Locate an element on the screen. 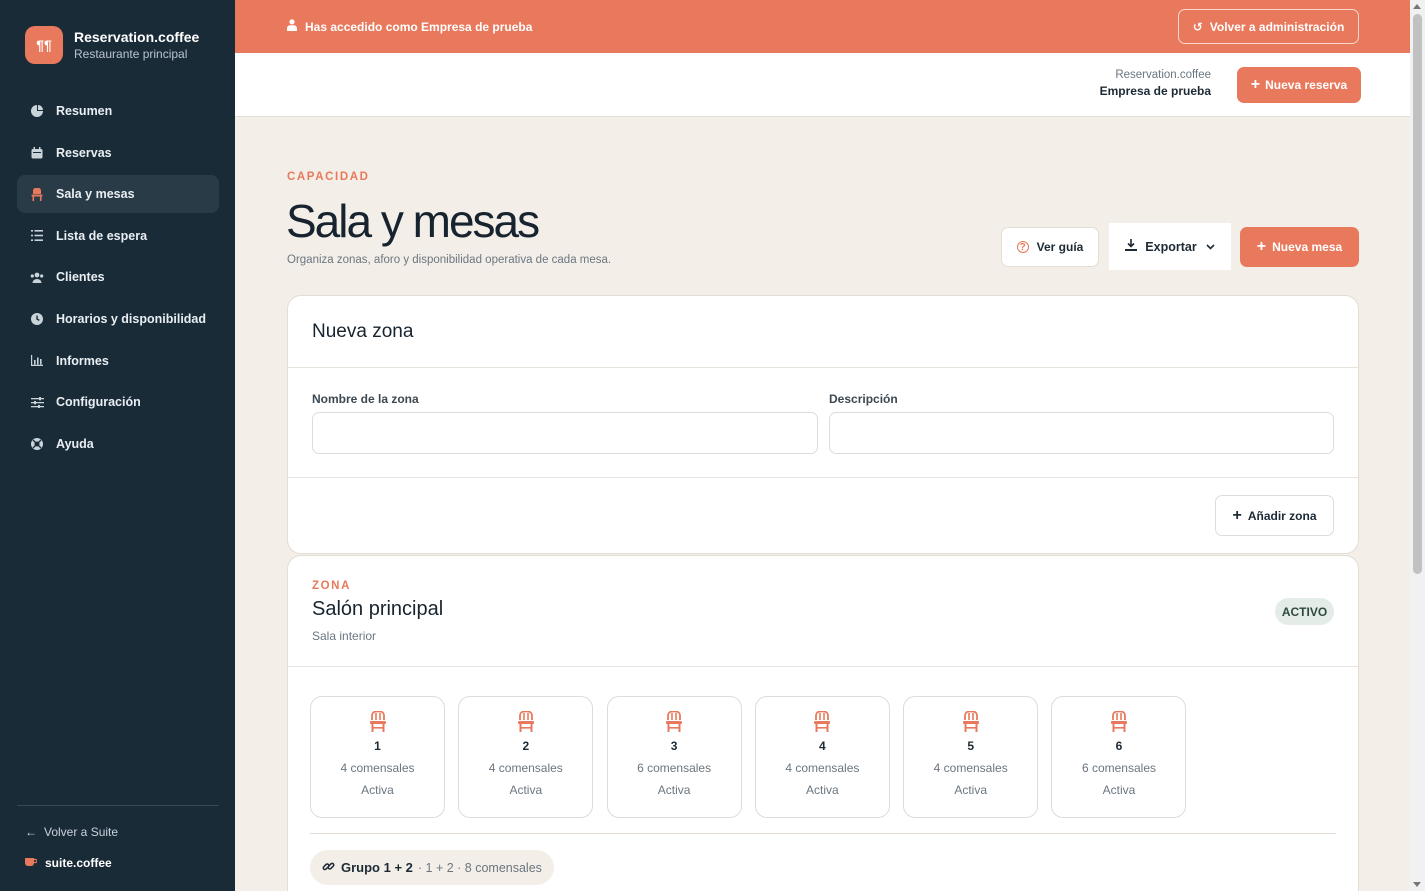  suite-brand-label: suite.coffee is located at coordinates (78, 863).